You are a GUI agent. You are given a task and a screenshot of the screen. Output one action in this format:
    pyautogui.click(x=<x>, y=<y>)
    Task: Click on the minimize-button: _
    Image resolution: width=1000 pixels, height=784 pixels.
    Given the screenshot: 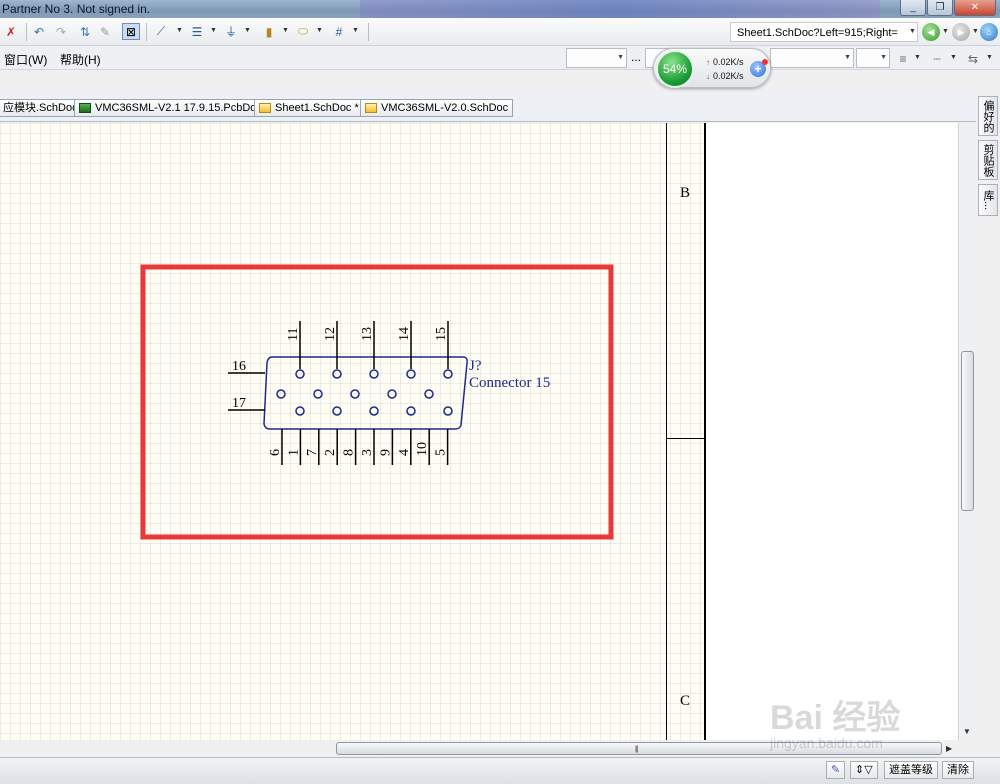 What is the action you would take?
    pyautogui.click(x=913, y=8)
    